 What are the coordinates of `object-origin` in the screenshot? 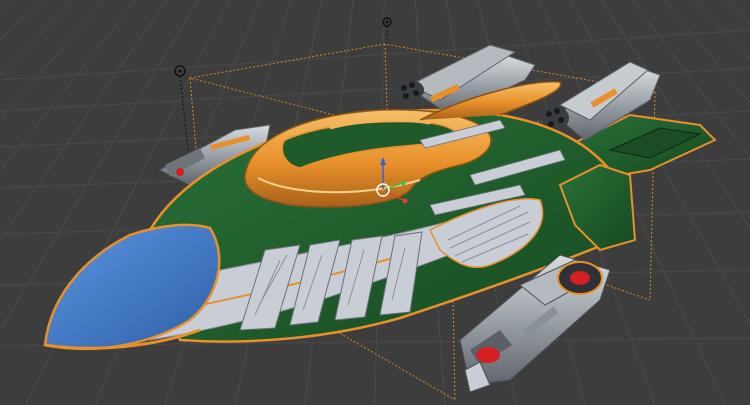 It's located at (383, 190).